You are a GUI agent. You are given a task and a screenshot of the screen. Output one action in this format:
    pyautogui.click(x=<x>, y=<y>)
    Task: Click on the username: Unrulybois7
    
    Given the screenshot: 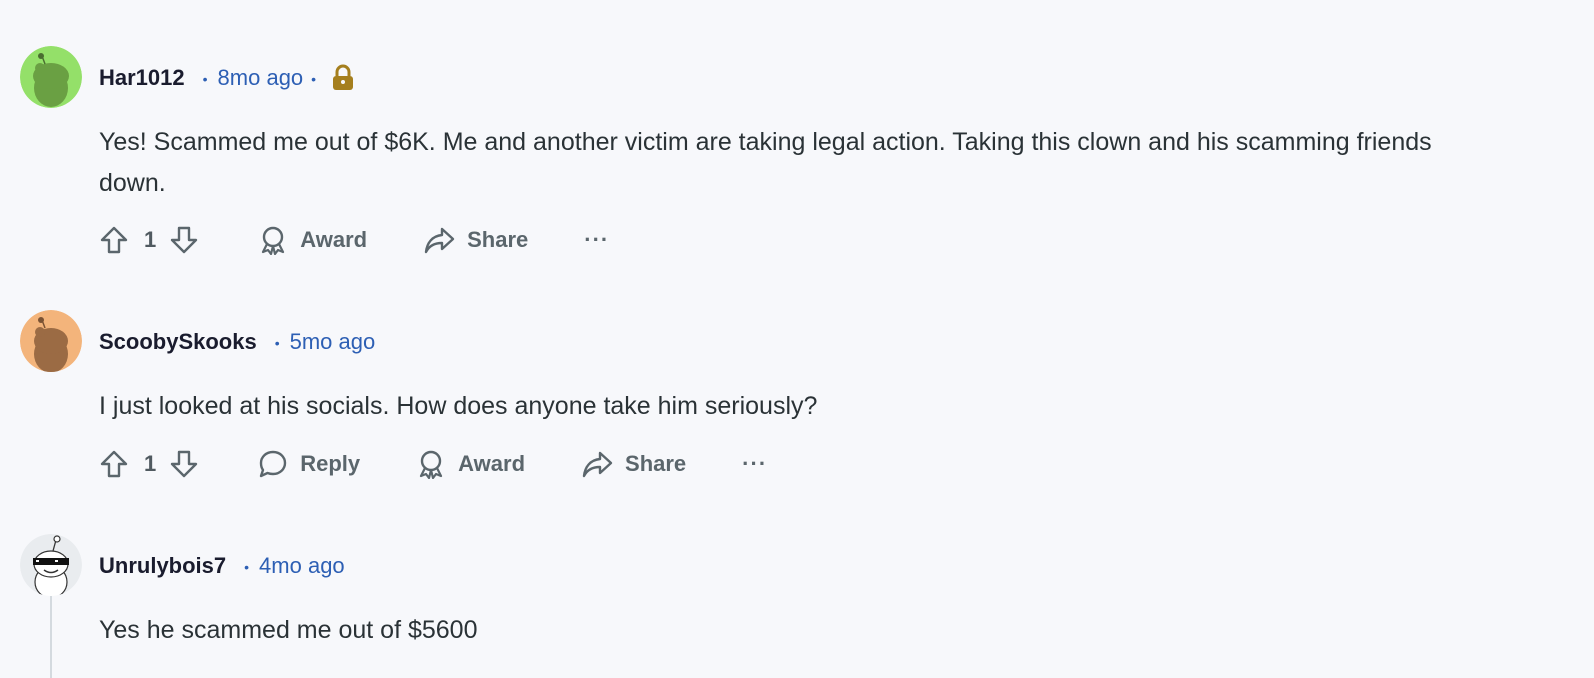 What is the action you would take?
    pyautogui.click(x=162, y=566)
    